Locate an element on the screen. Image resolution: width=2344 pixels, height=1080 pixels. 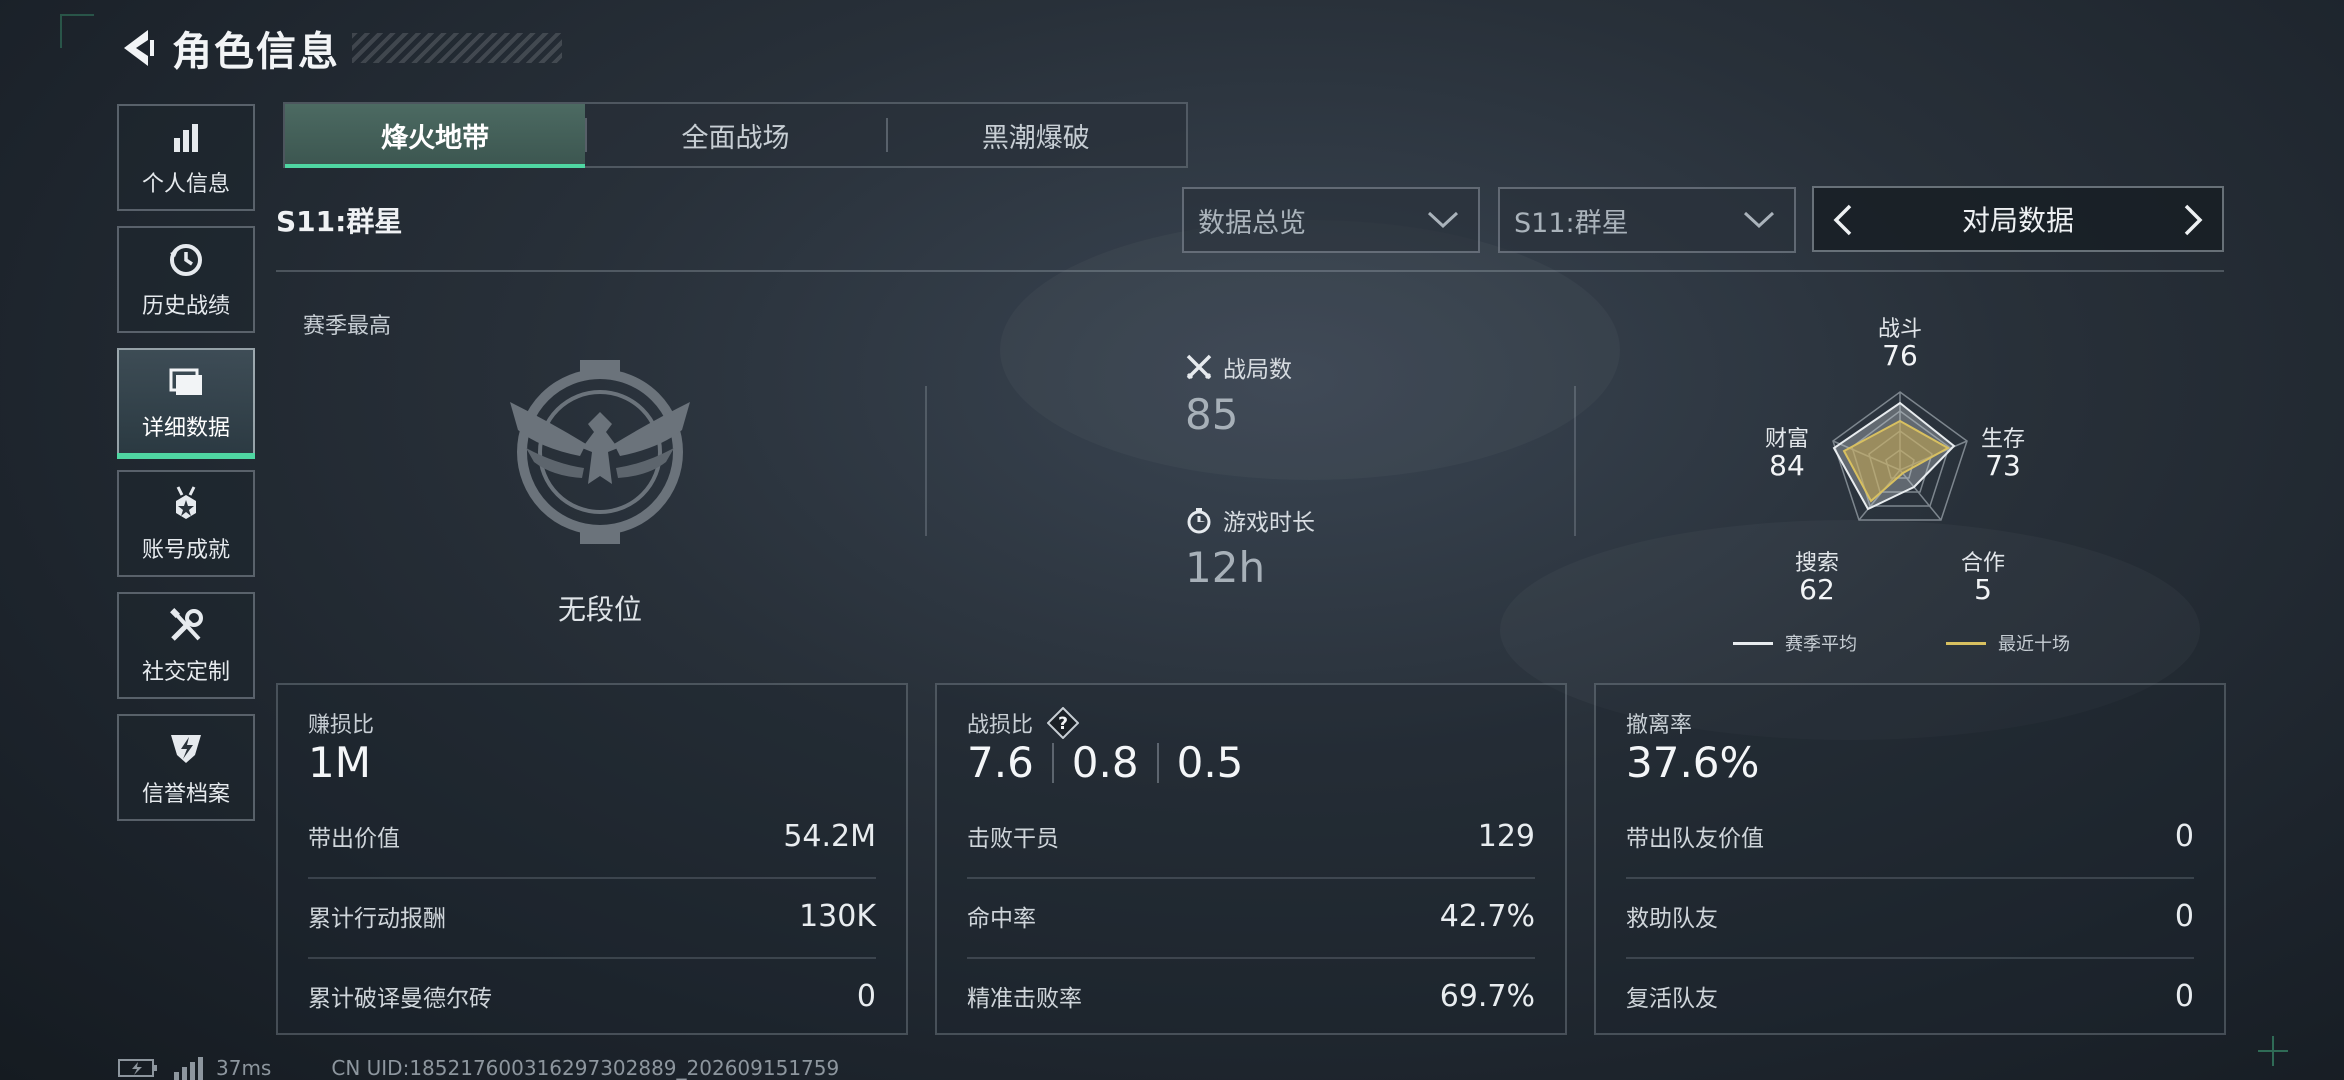
tools-icon is located at coordinates (186, 626).